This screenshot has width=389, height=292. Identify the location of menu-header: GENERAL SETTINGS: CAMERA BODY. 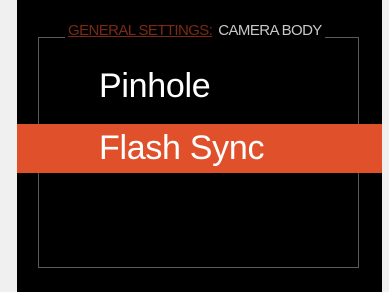
(195, 31).